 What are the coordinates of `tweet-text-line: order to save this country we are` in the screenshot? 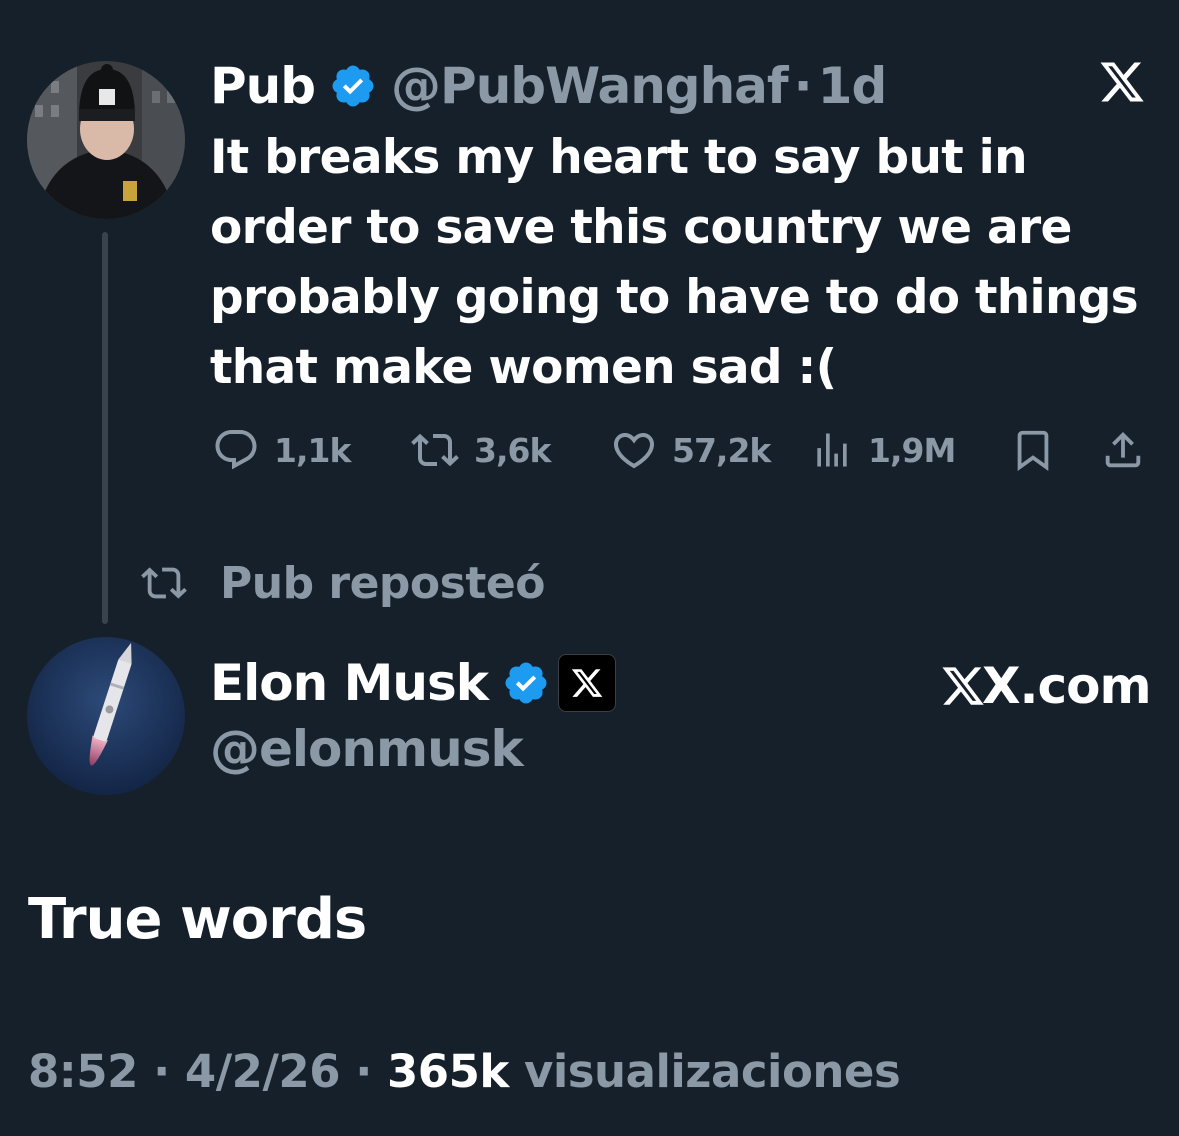 It's located at (641, 227).